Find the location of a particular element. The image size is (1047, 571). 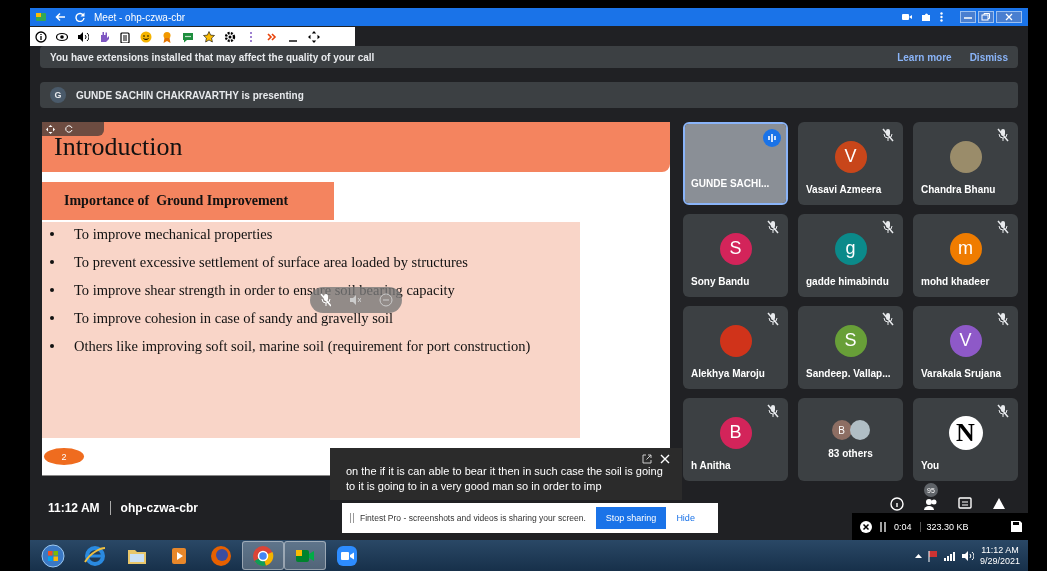

meeting-time: 11:12 AM is located at coordinates (79, 508).